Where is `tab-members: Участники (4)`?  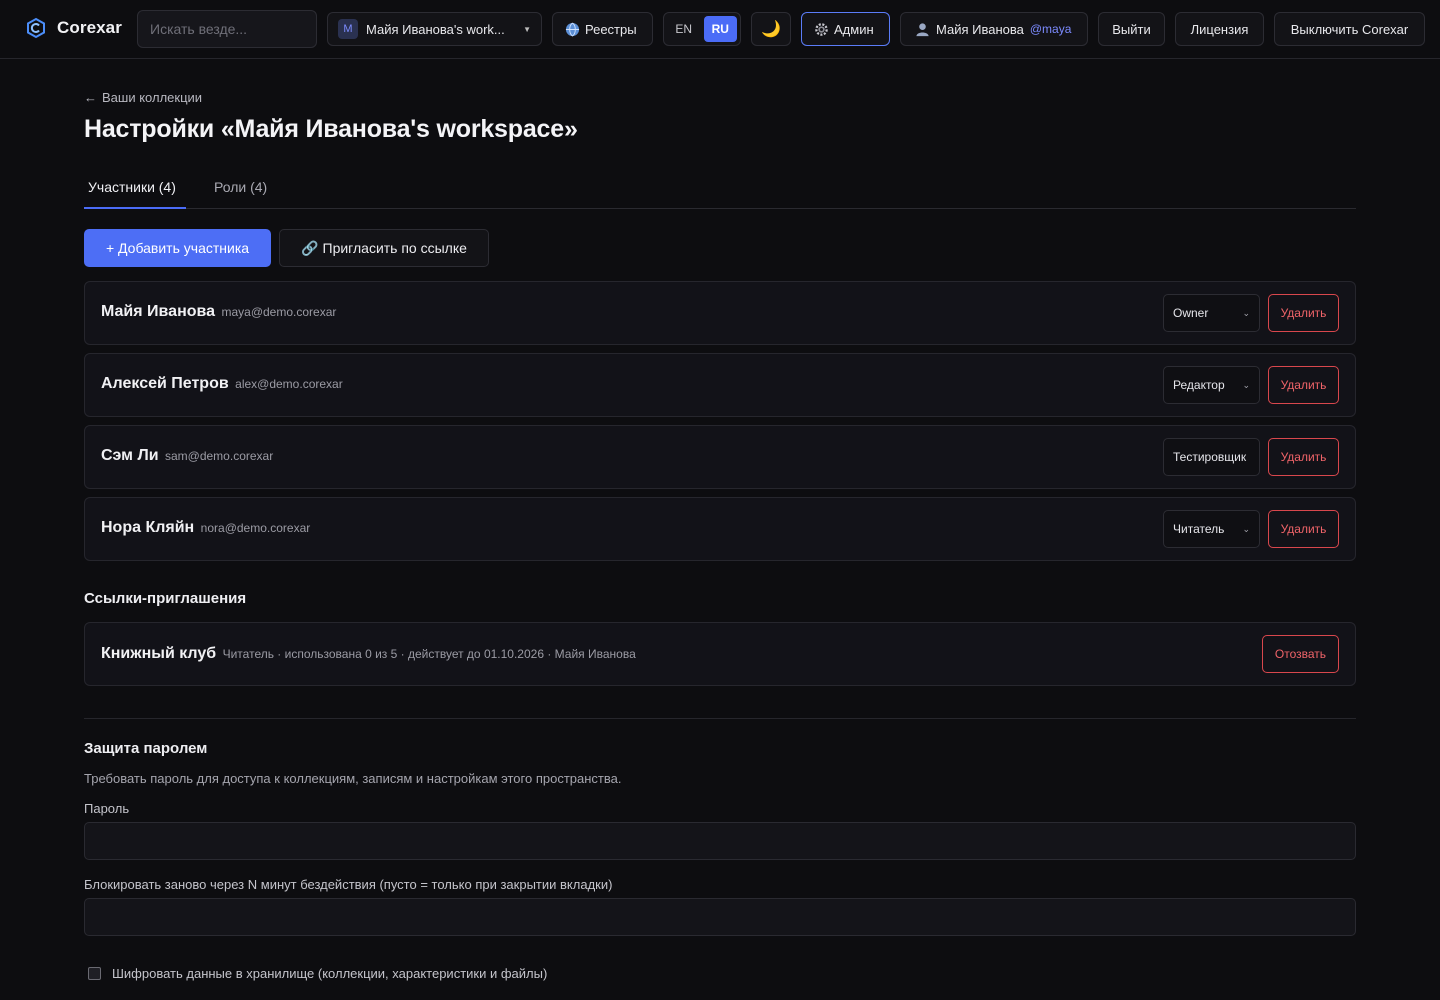 tab-members: Участники (4) is located at coordinates (135, 190).